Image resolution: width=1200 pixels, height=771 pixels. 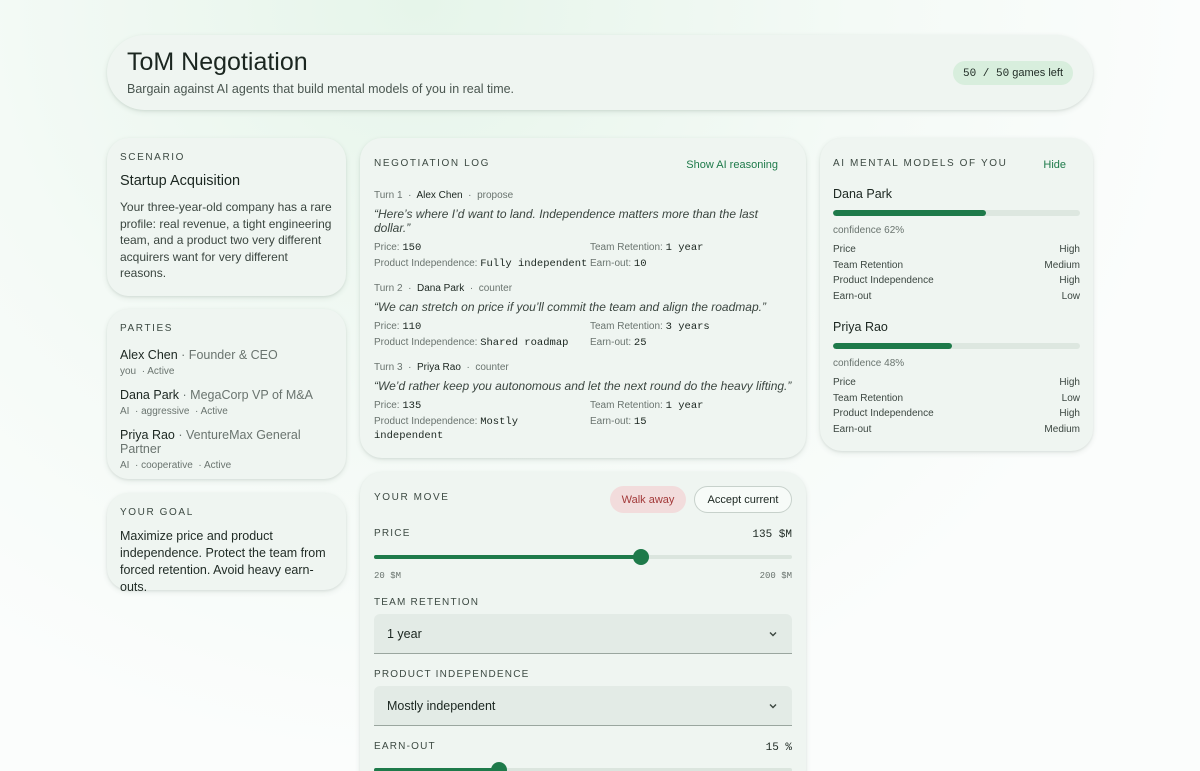 I want to click on earnout-label: EARN-OUT, so click(x=405, y=746).